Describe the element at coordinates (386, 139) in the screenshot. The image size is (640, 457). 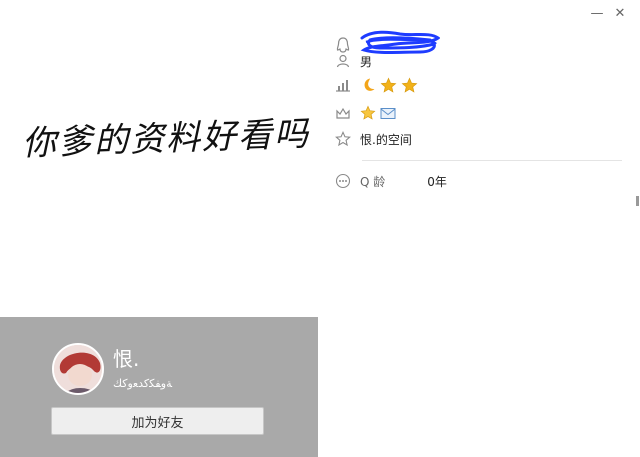
I see `space-link: 恨.的空间` at that location.